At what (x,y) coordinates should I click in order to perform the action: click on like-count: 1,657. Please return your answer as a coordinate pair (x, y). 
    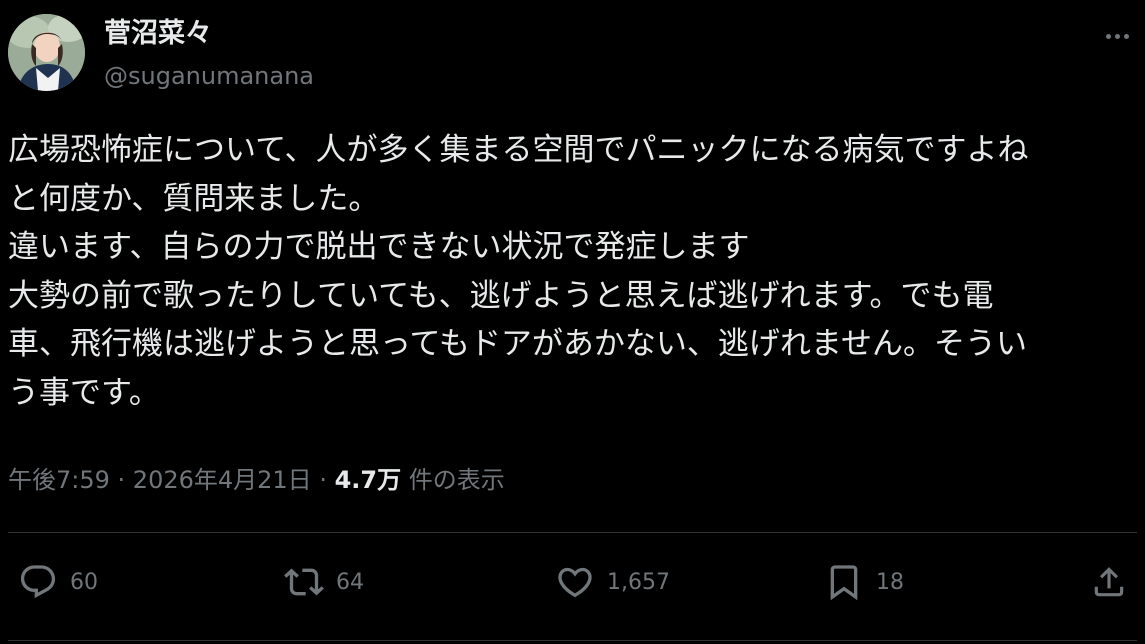
    Looking at the image, I should click on (638, 582).